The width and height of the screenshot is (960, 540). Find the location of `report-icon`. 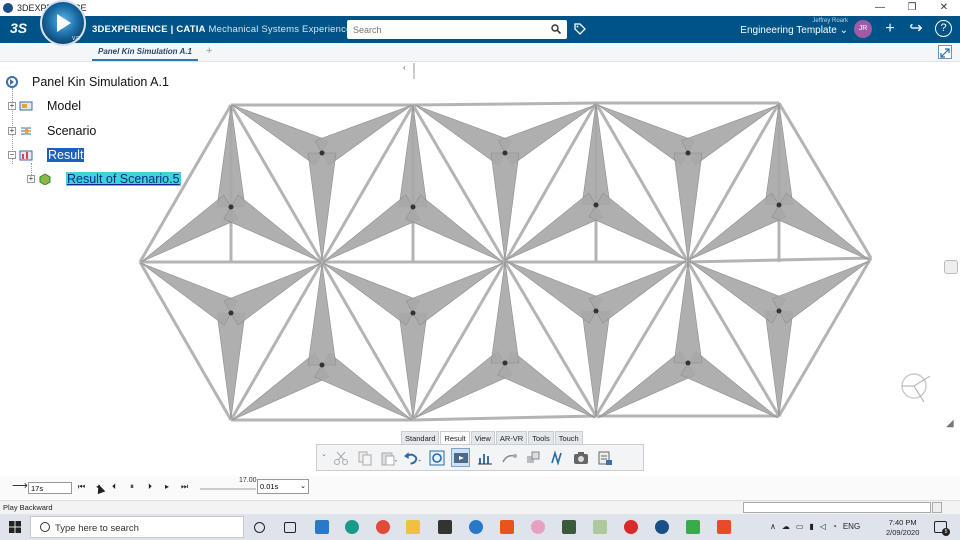

report-icon is located at coordinates (604, 457).